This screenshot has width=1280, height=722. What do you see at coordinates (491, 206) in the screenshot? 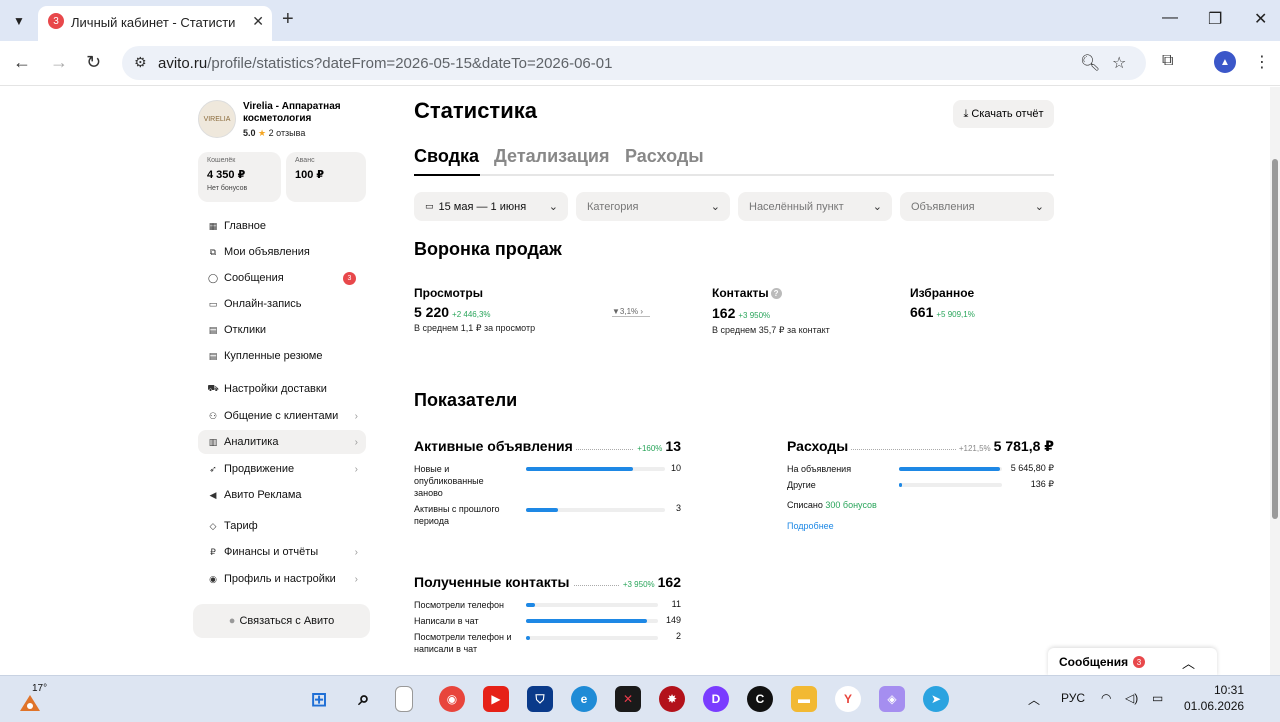
I see `period-filter: ▭ 15 мая — 1 июня ⌄` at bounding box center [491, 206].